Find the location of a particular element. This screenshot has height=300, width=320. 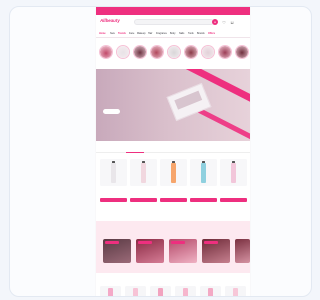

cart-icon: ⊔ is located at coordinates (232, 22).